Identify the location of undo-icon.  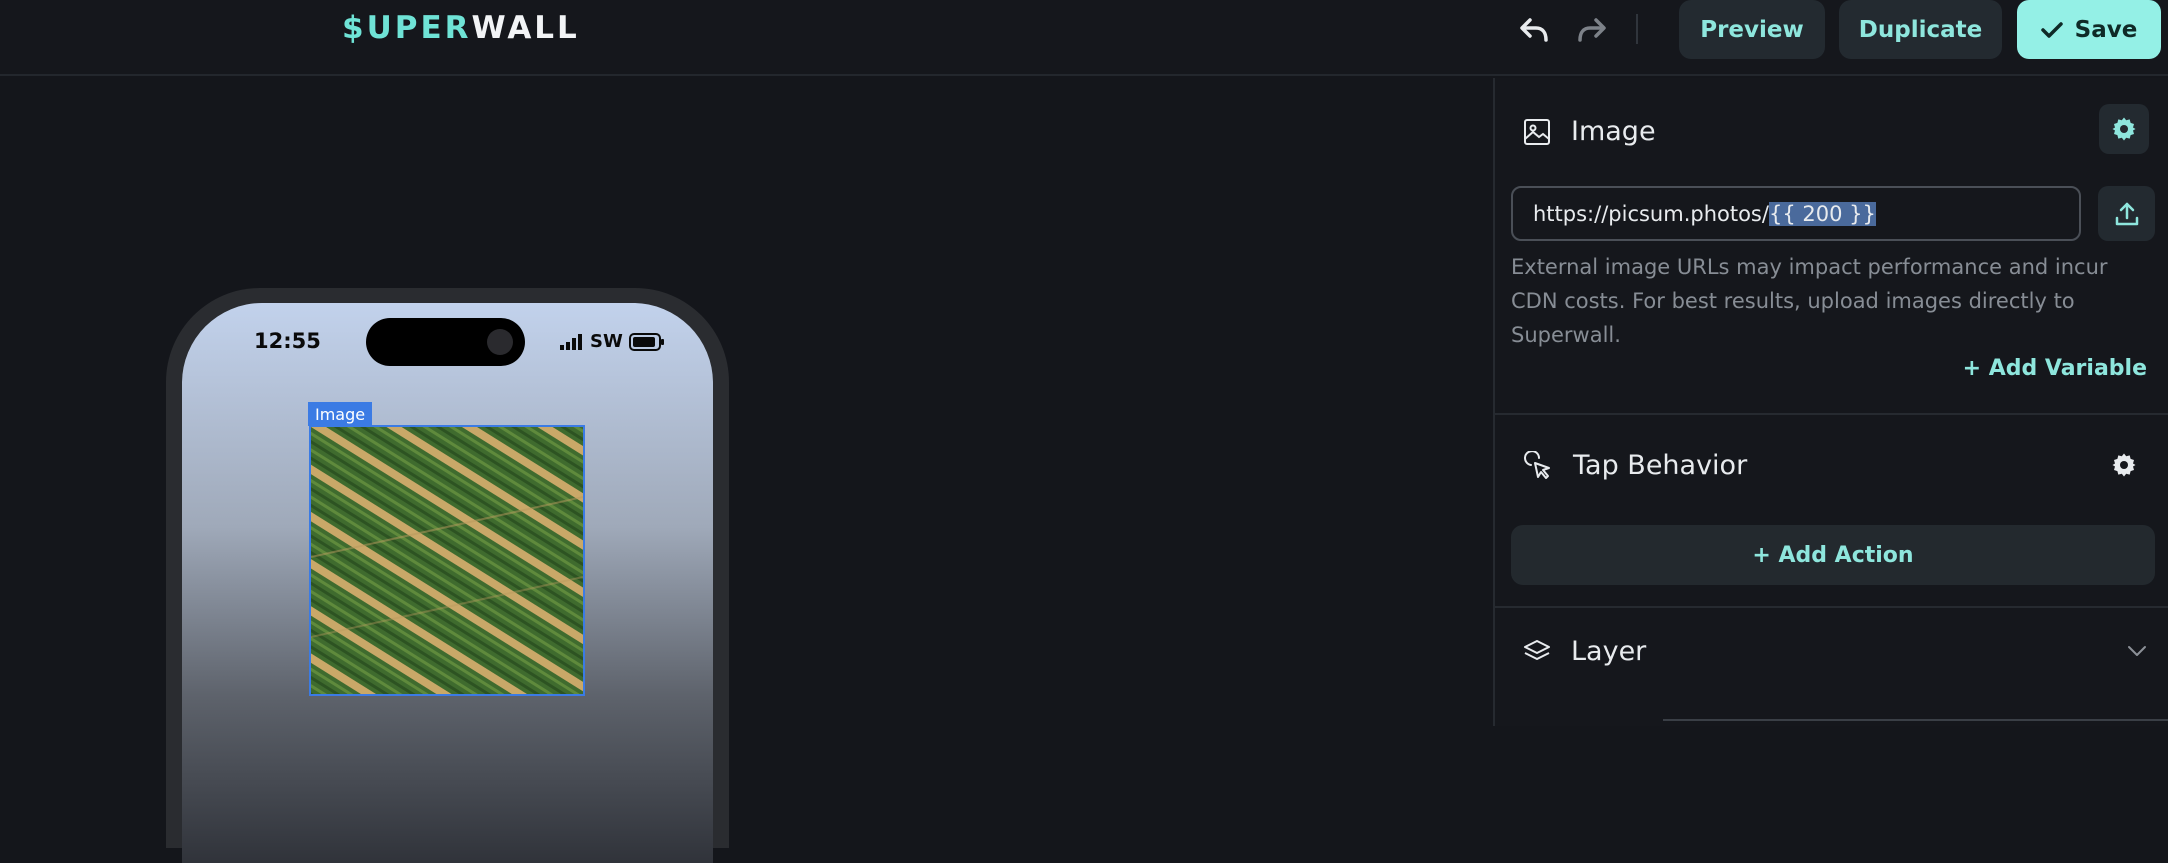
(1534, 30).